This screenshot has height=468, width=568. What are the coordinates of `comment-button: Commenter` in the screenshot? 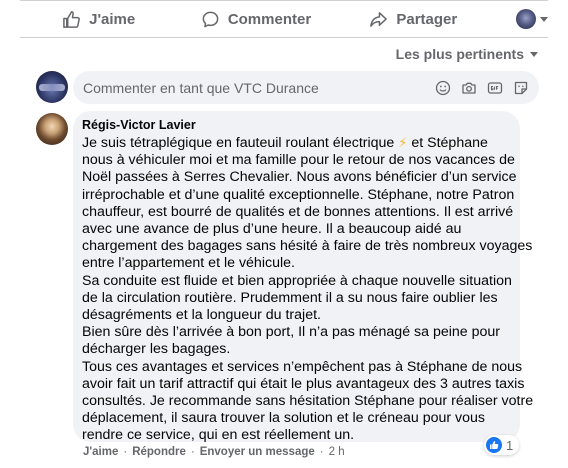 It's located at (255, 19).